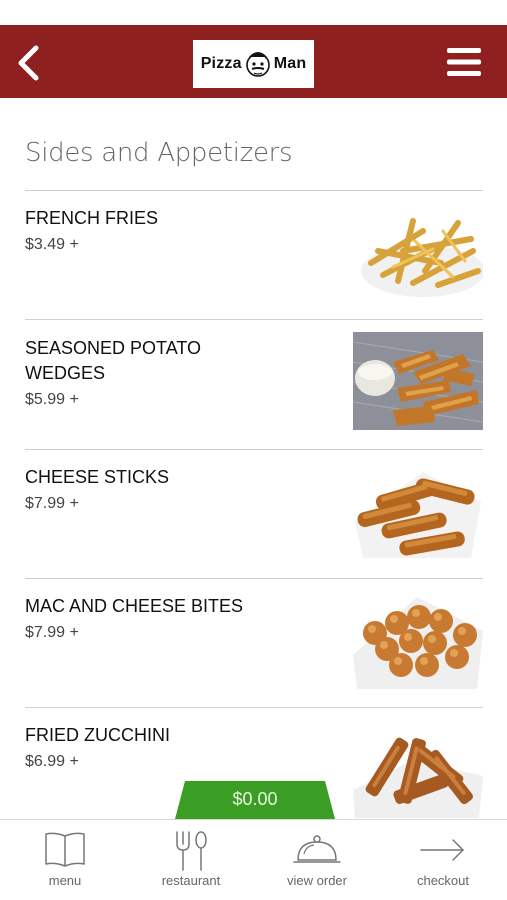 The image size is (507, 900). I want to click on item-name: SEASONED POTATO WEDGES, so click(113, 360).